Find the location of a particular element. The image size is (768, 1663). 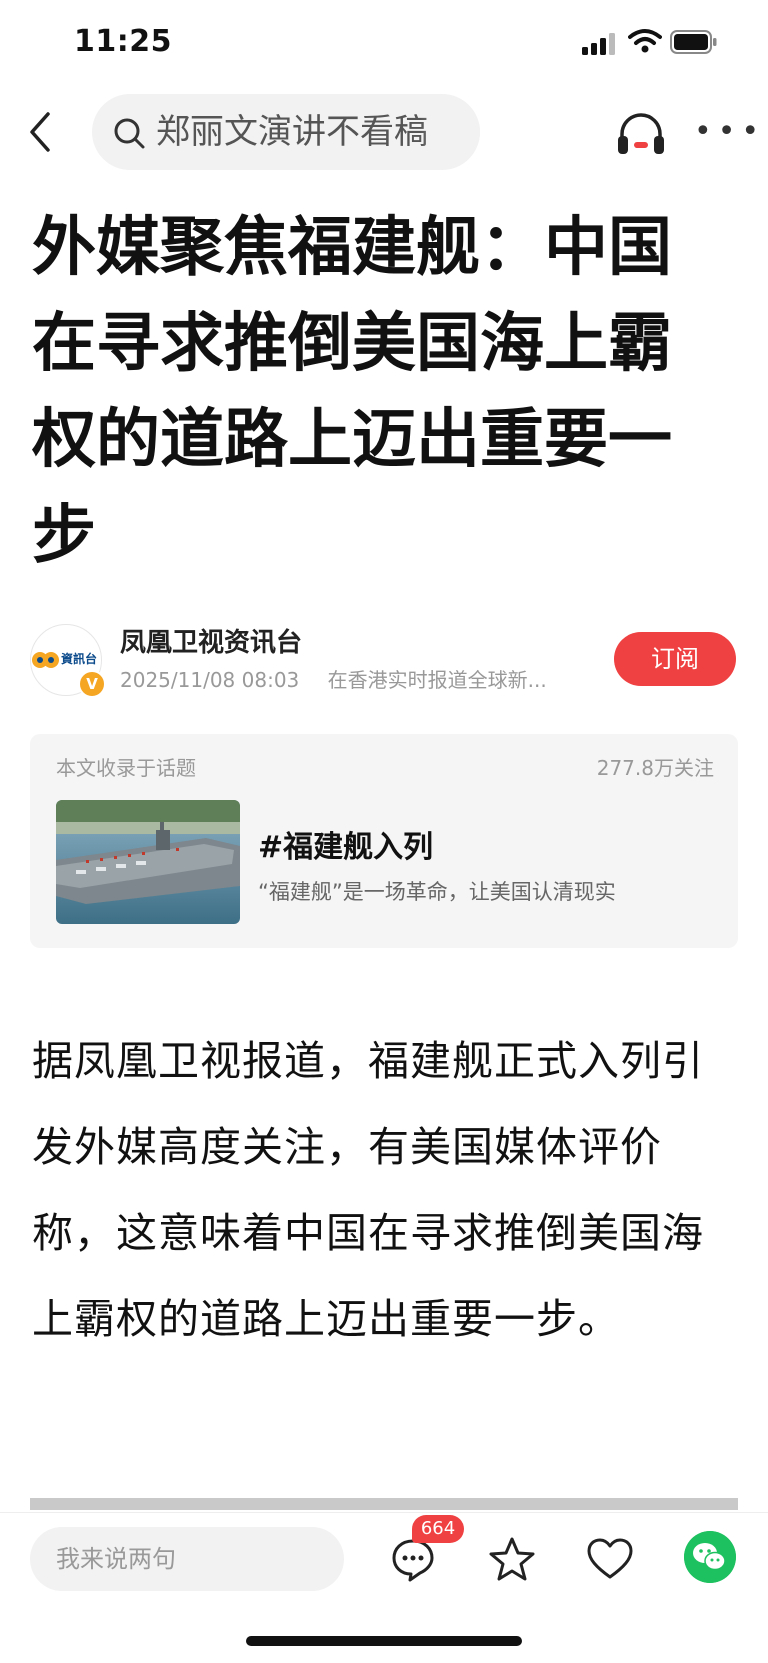

home-indicator is located at coordinates (384, 1641).